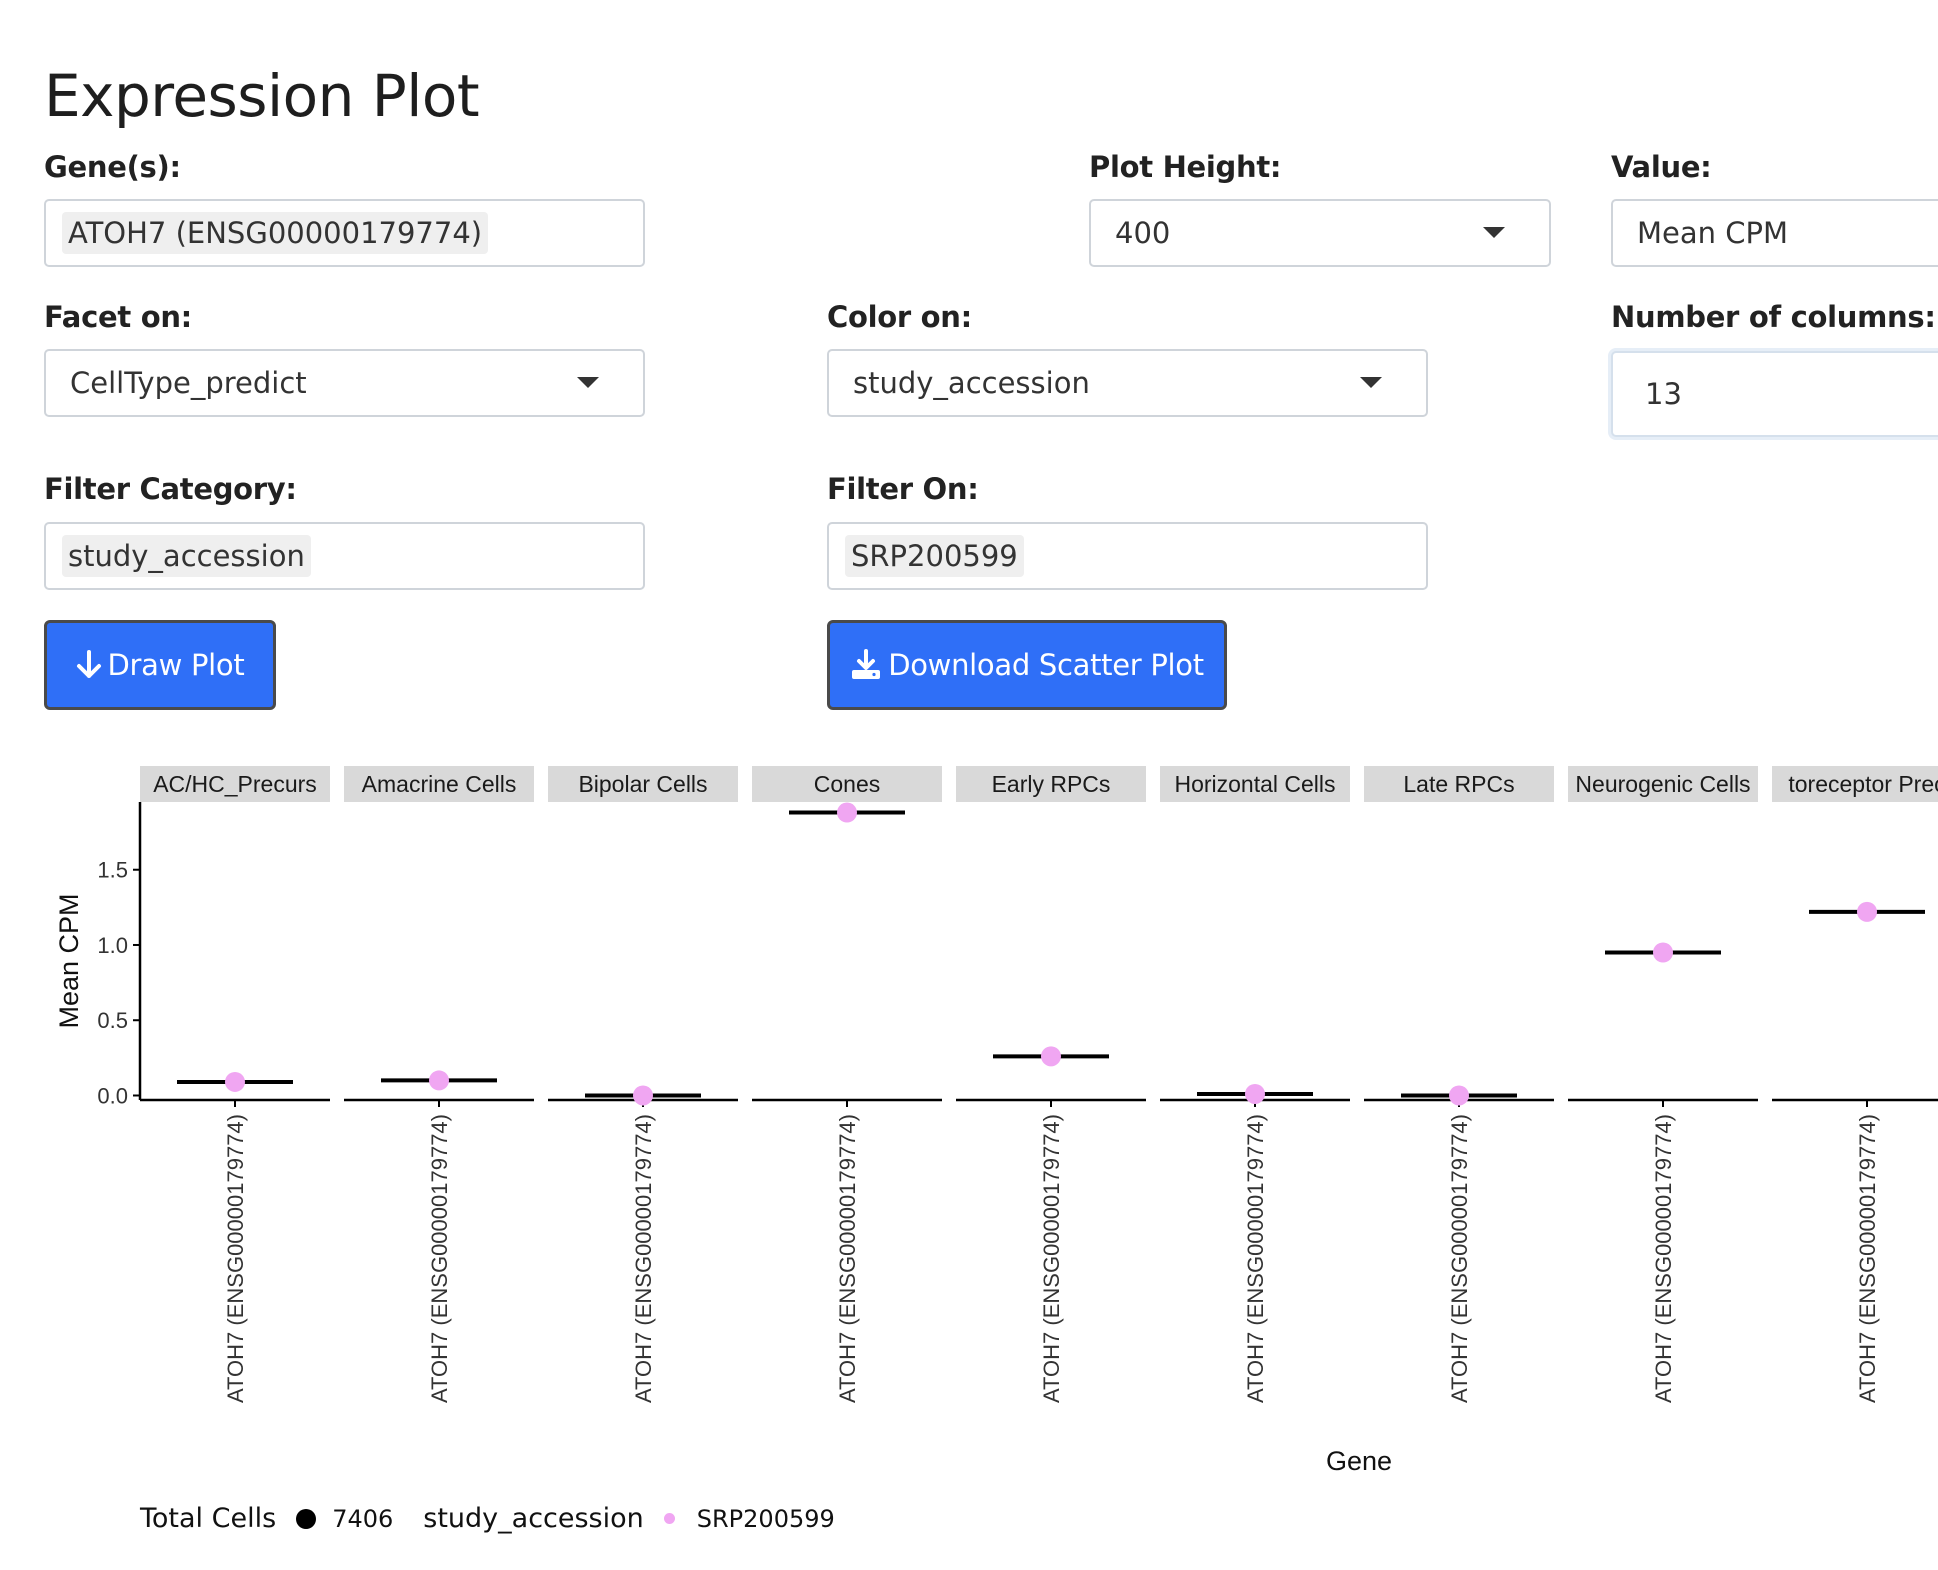 This screenshot has height=1570, width=1938. Describe the element at coordinates (112, 1095) in the screenshot. I see `y-tick-label: 0.0` at that location.